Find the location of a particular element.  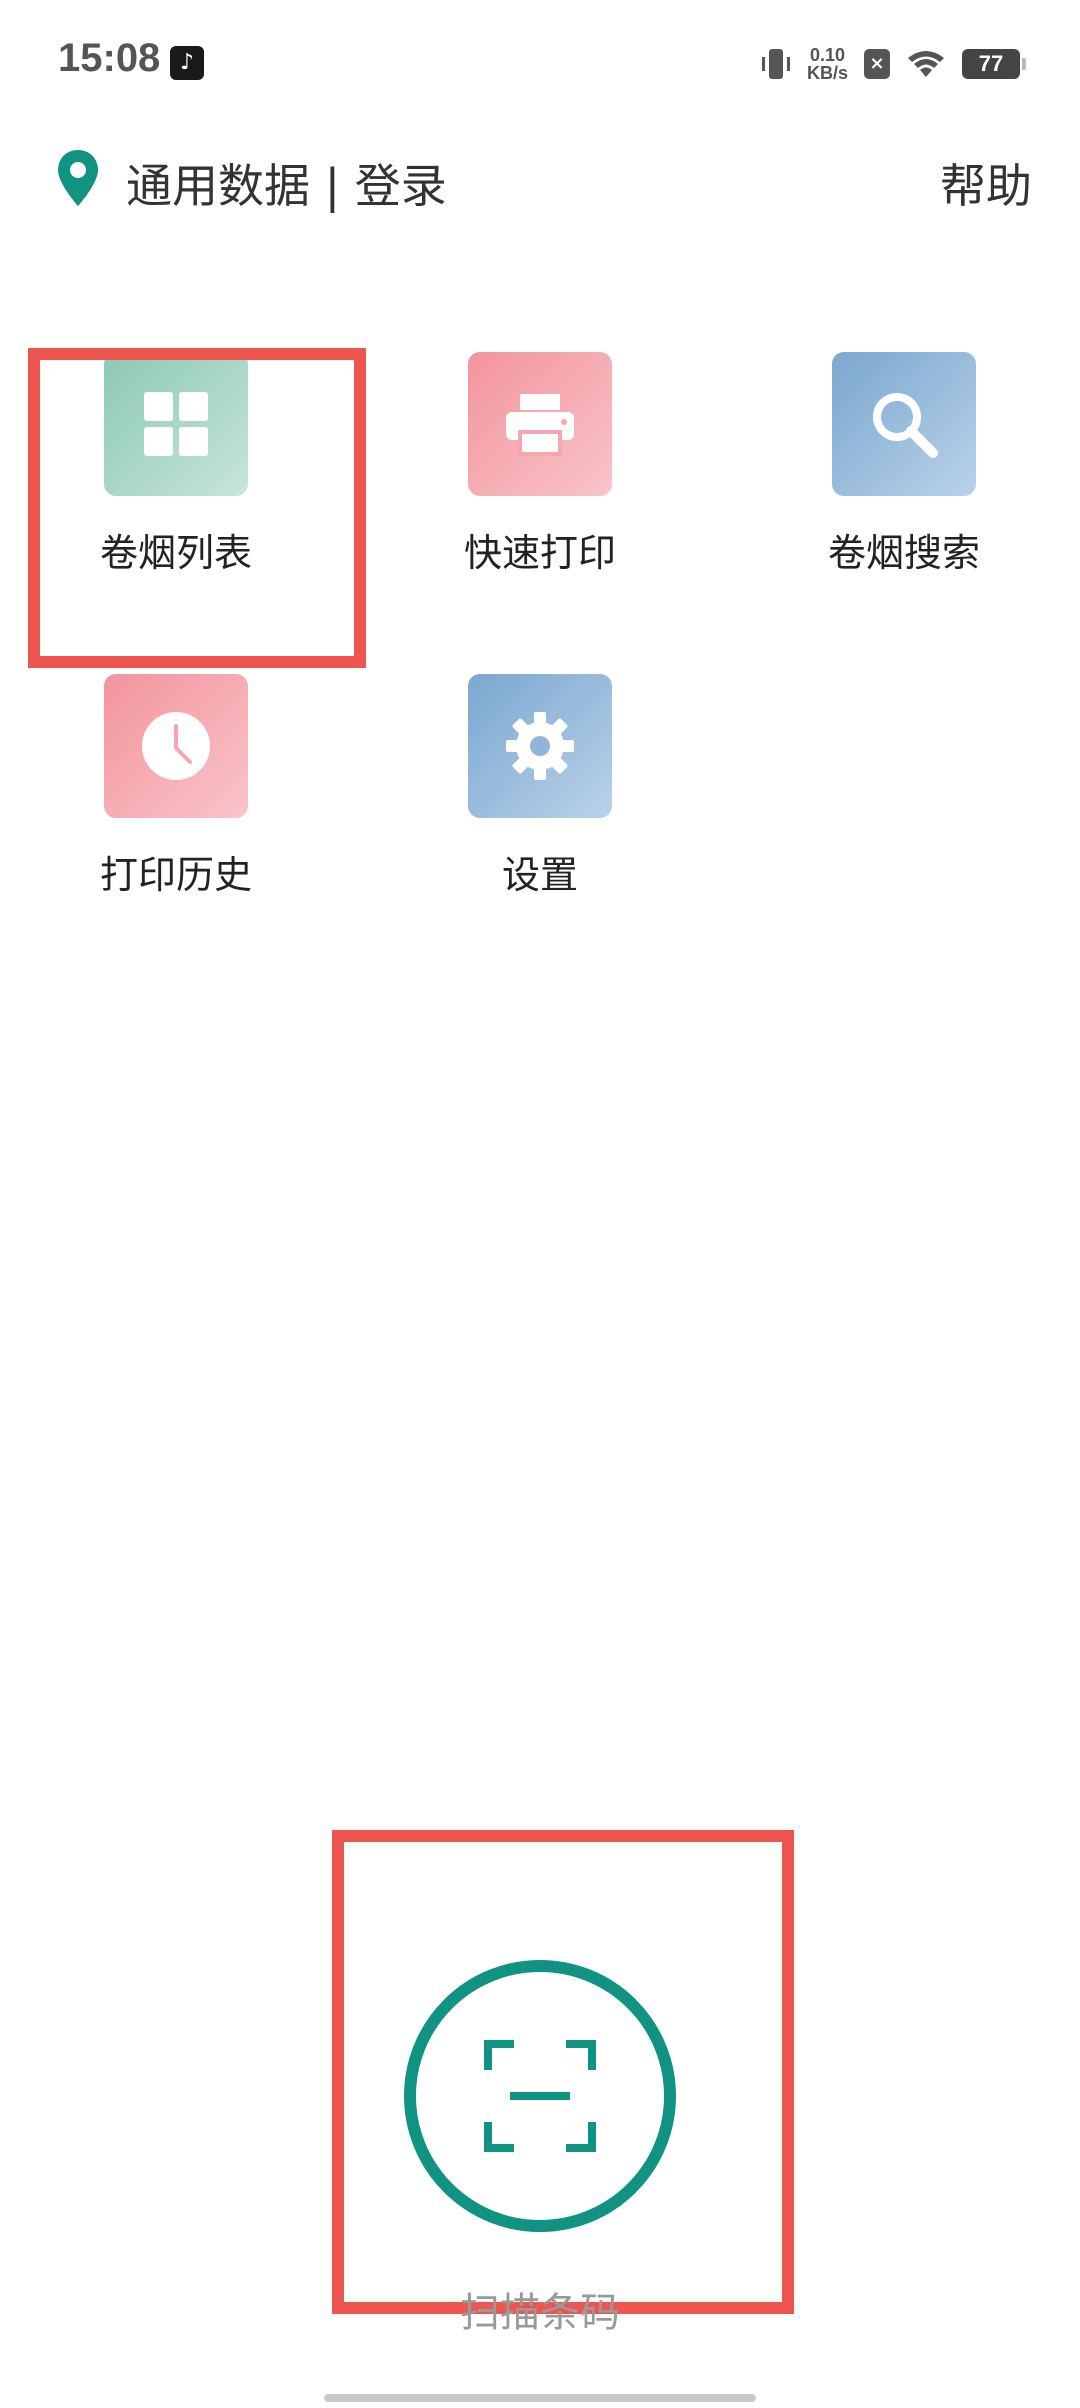

scan-barcode-icon is located at coordinates (540, 2096).